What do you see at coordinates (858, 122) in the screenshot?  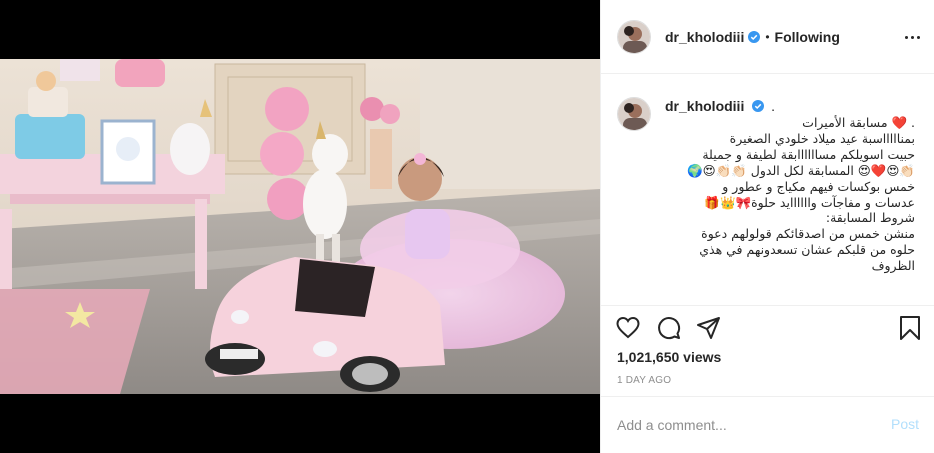 I see `caption-line: . ❤️ مسابقة الأميرات` at bounding box center [858, 122].